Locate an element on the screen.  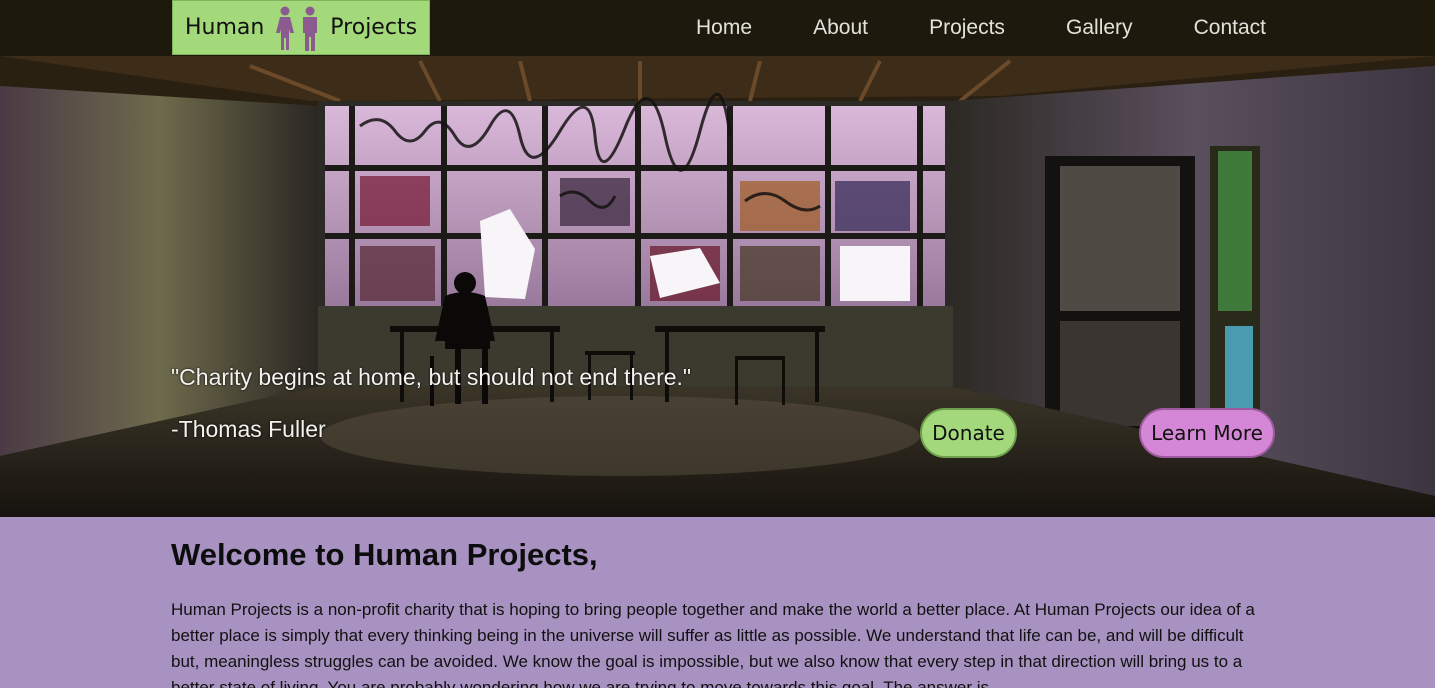
nav-about: About is located at coordinates (826, 28).